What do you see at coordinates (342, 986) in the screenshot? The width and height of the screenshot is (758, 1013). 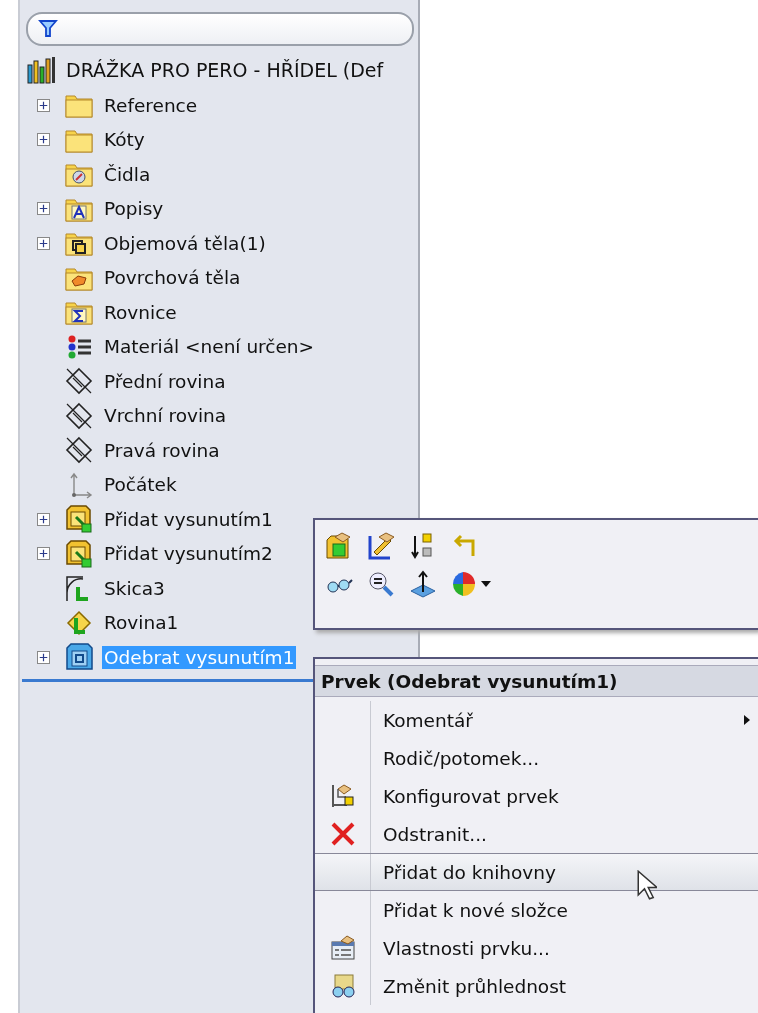 I see `transparency-icon` at bounding box center [342, 986].